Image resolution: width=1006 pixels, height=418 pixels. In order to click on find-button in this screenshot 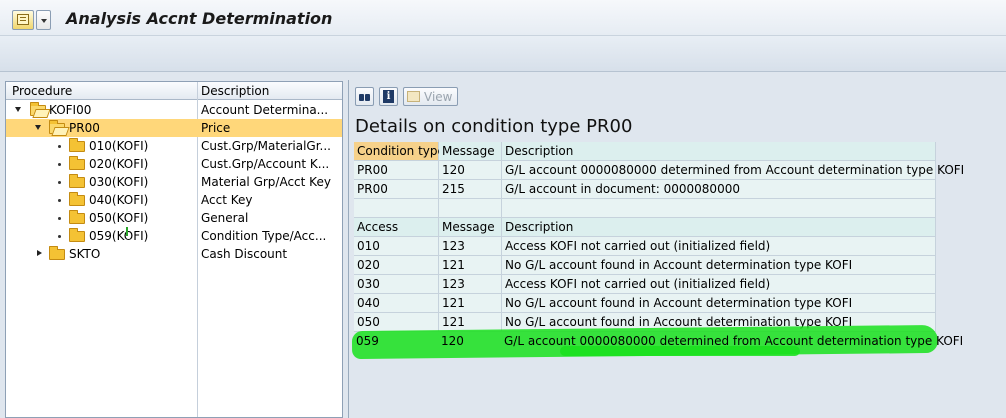, I will do `click(364, 96)`.